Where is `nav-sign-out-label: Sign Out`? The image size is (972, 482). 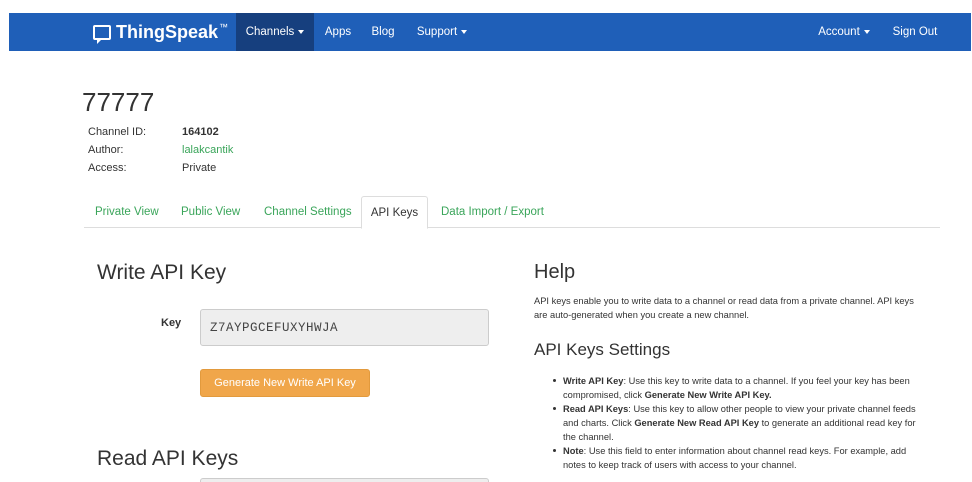
nav-sign-out-label: Sign Out is located at coordinates (915, 32).